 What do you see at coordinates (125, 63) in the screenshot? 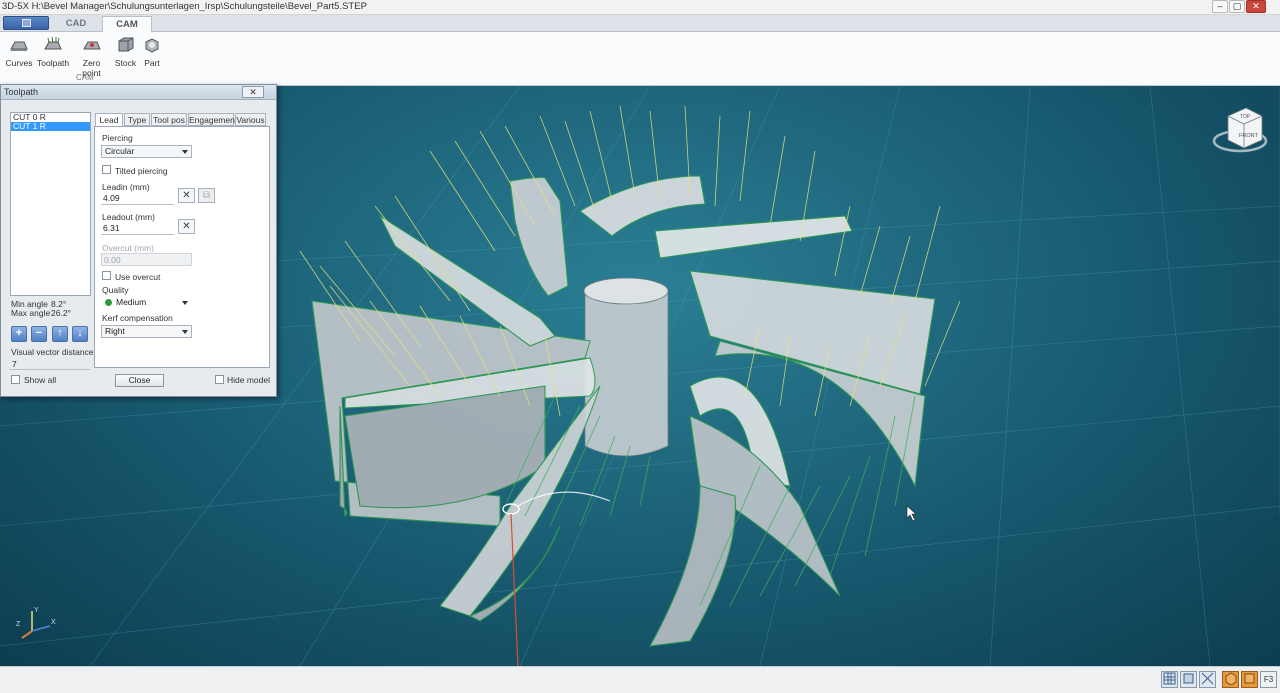
I see `stock-label: Stock` at bounding box center [125, 63].